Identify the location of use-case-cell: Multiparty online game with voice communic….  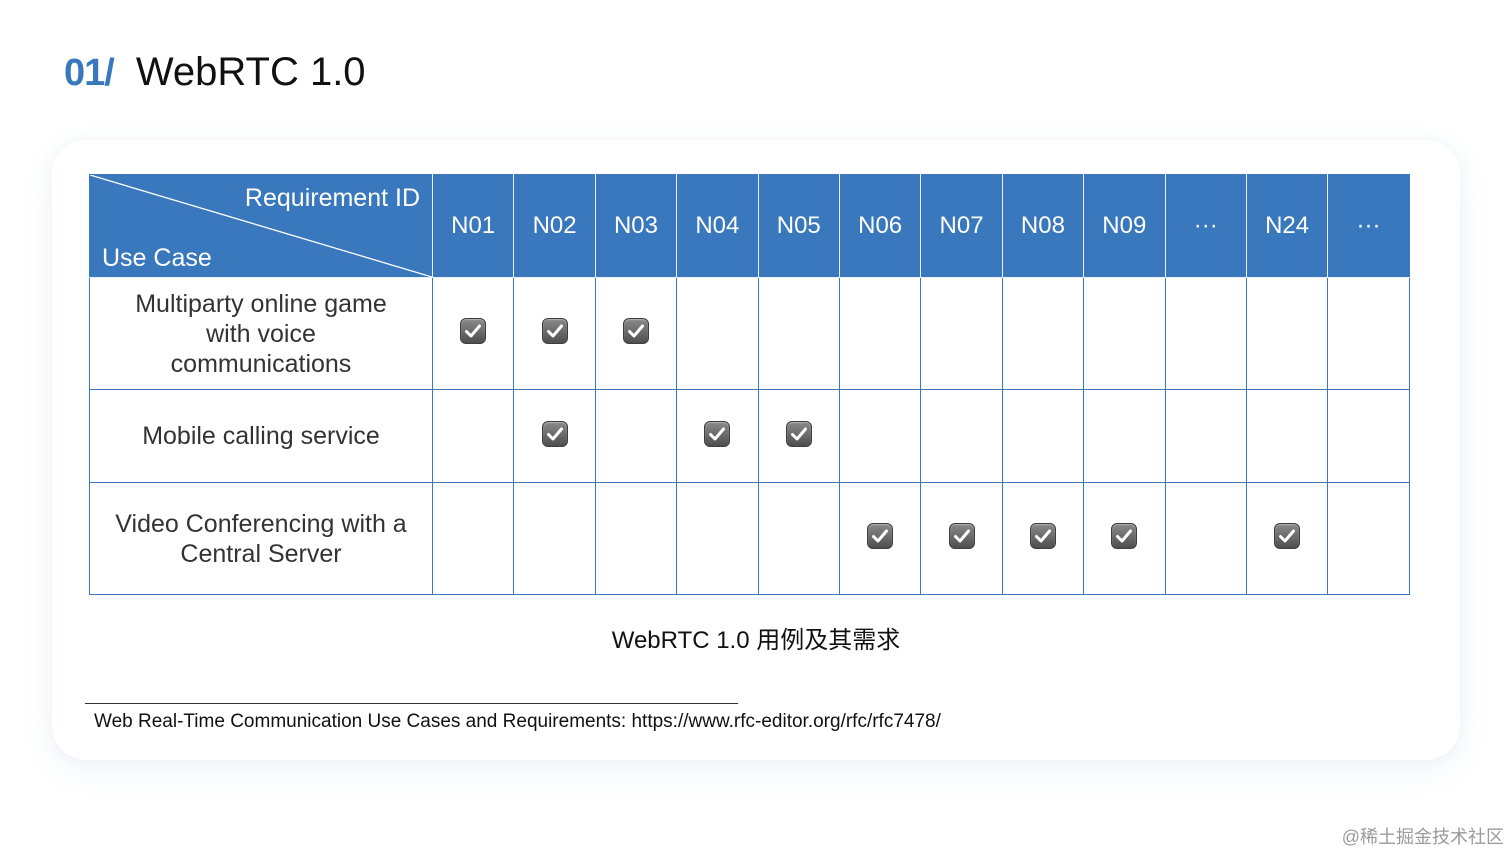
(261, 333).